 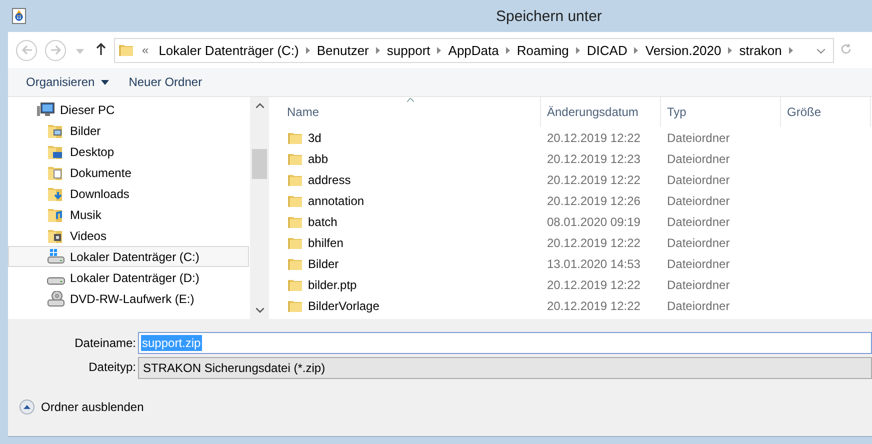 I want to click on file-name: annotation, so click(x=405, y=200).